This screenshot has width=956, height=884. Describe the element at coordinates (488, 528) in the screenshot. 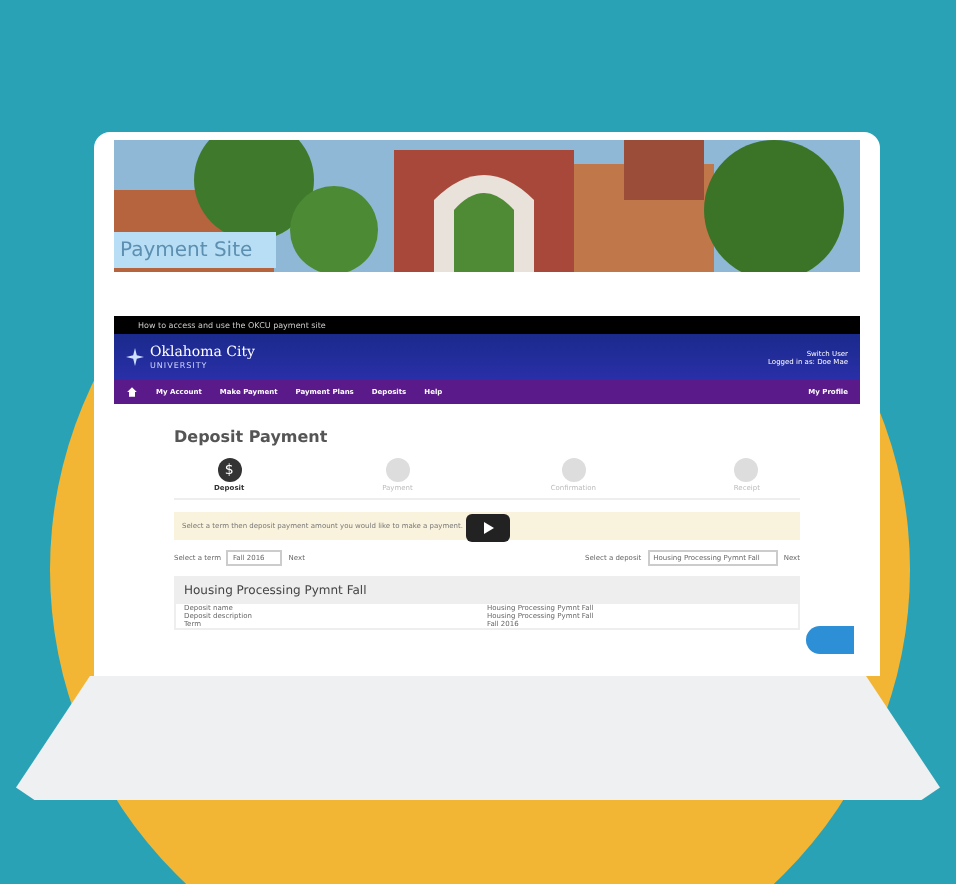

I see `play-button` at that location.